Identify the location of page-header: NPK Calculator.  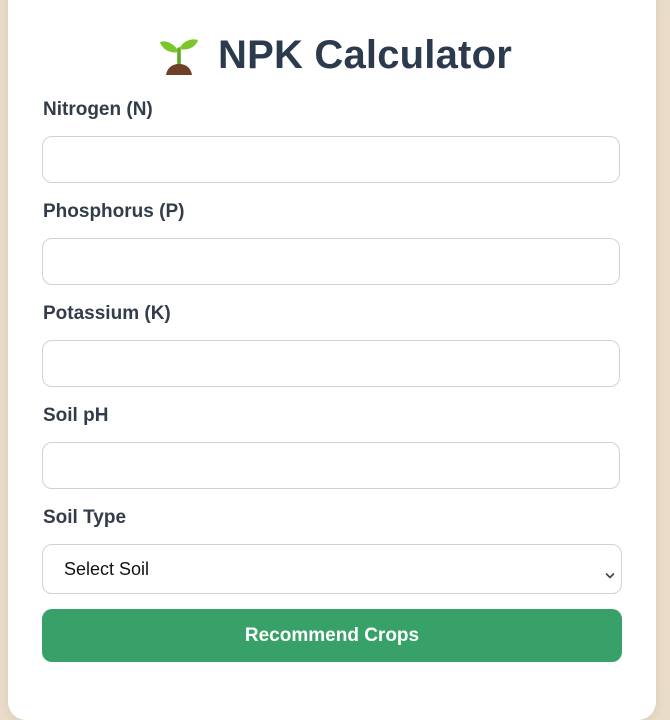
(335, 55).